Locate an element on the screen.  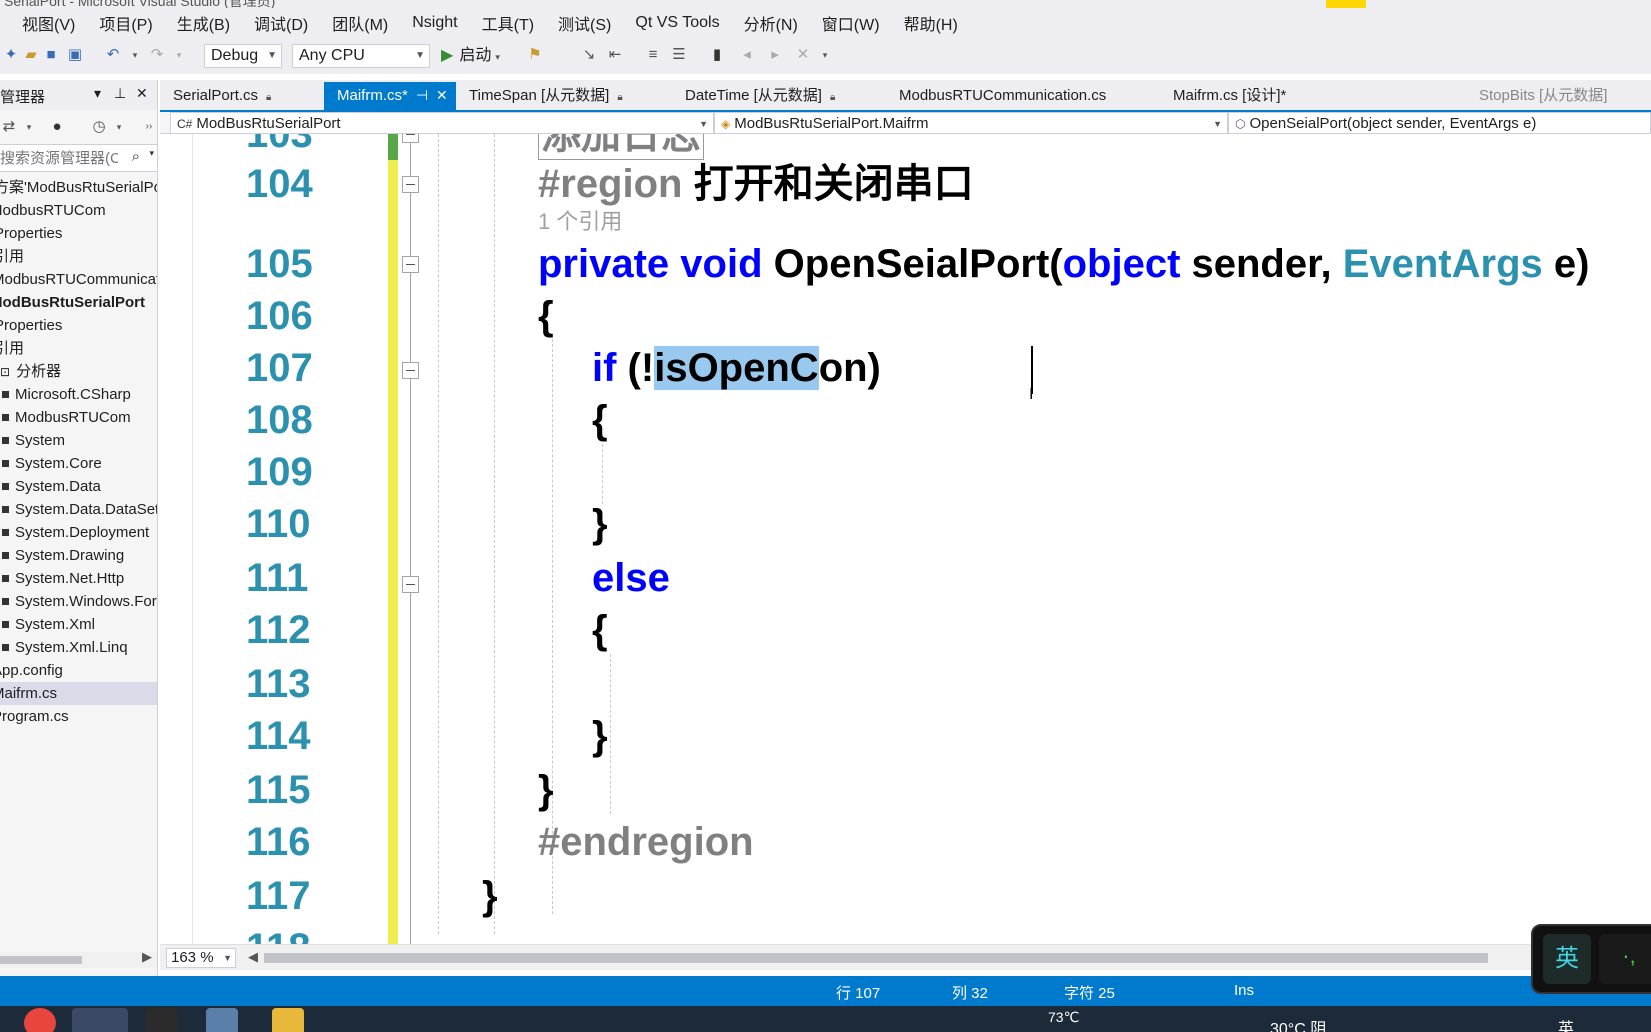
next-bookmark-icon: ▸ is located at coordinates (775, 55).